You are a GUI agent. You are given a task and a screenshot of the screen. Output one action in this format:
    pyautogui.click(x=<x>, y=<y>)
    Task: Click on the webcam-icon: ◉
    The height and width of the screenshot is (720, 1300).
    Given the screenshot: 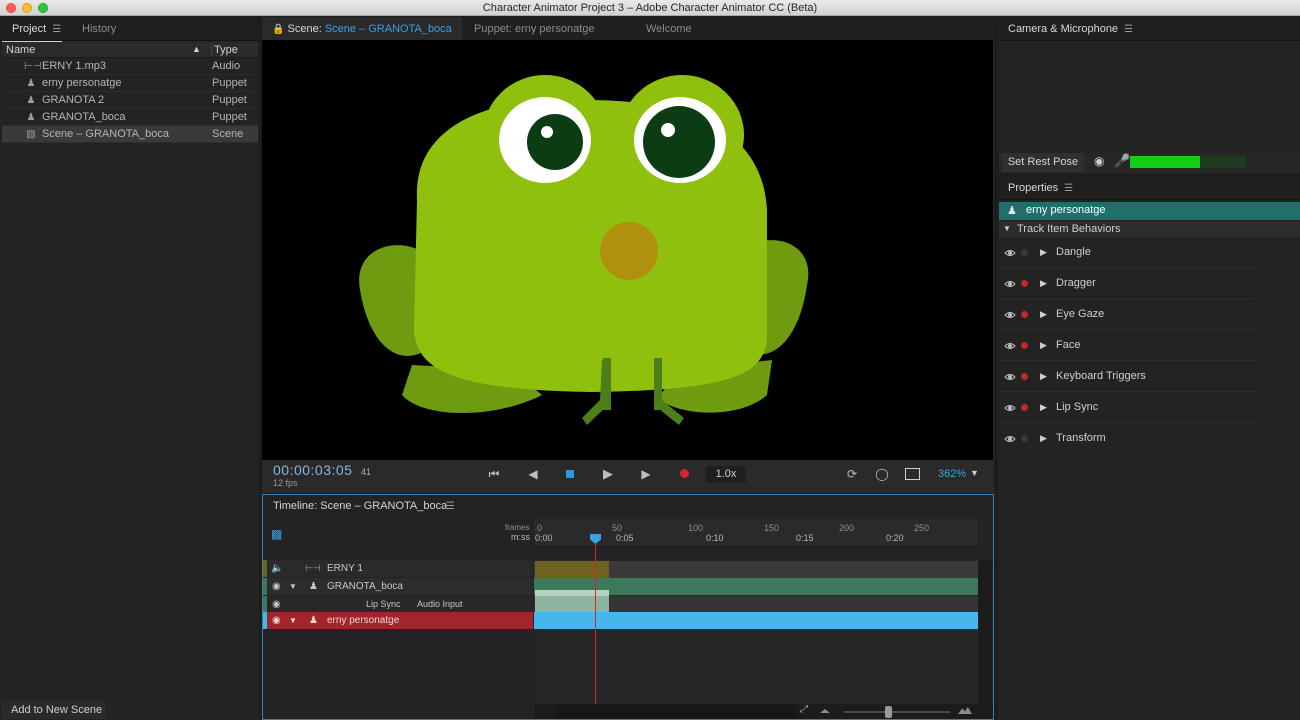 What is the action you would take?
    pyautogui.click(x=1099, y=161)
    